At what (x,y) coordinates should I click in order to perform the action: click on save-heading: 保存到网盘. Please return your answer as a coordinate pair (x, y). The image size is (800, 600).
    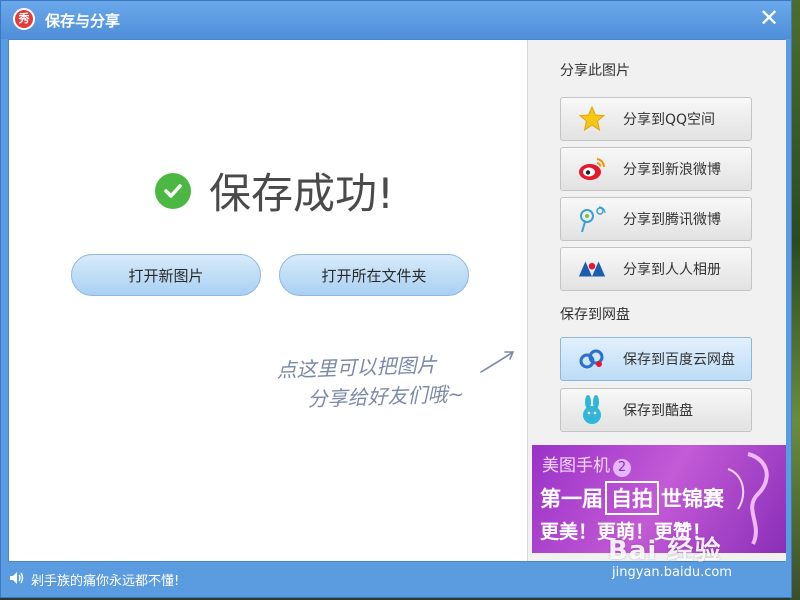
    Looking at the image, I should click on (595, 315).